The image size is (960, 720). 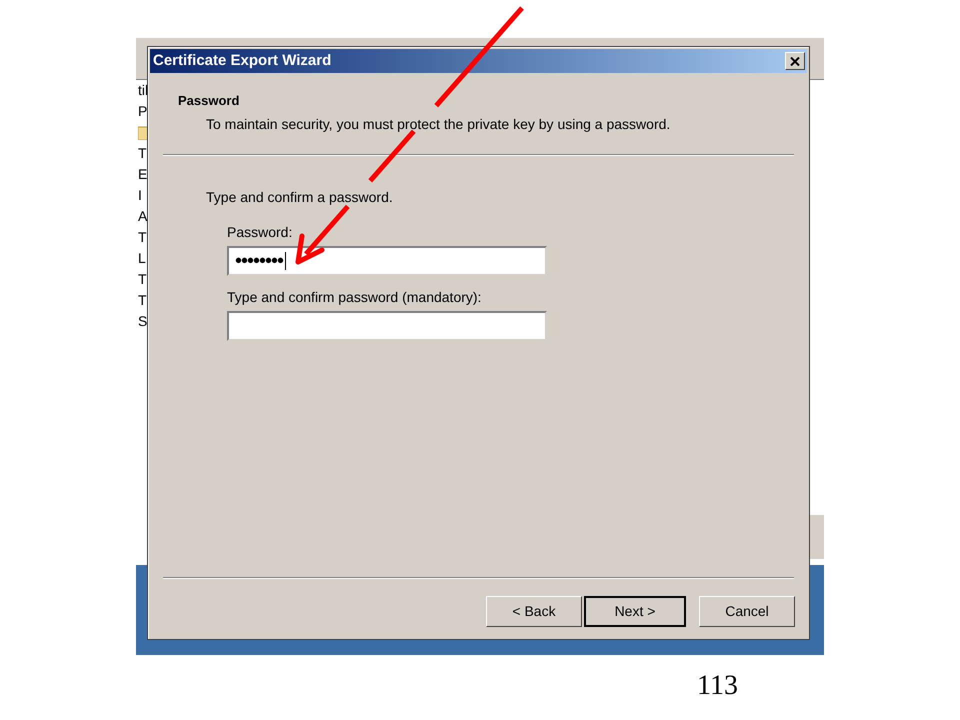 What do you see at coordinates (439, 124) in the screenshot?
I see `page-description: To maintain security, you must protect the private key by using a password.` at bounding box center [439, 124].